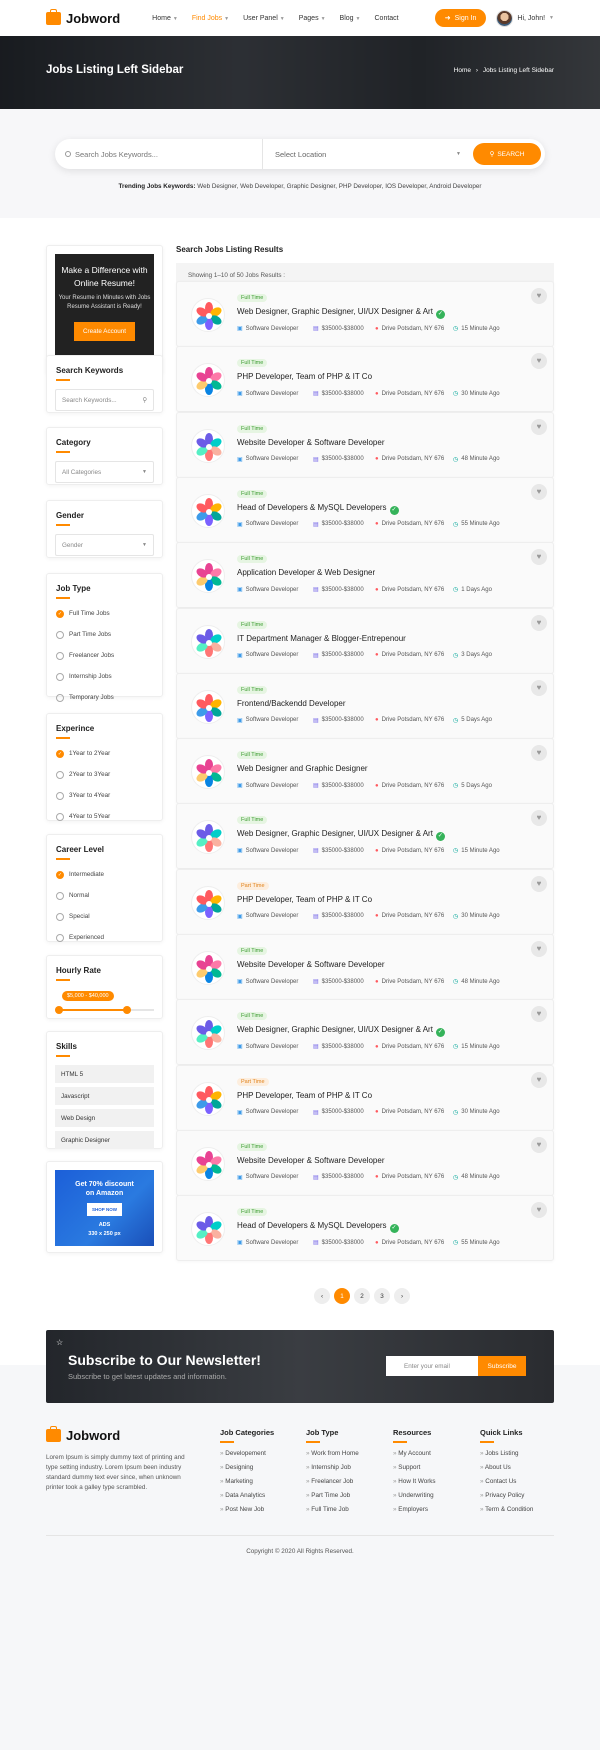 This screenshot has height=1750, width=600. What do you see at coordinates (109, 676) in the screenshot?
I see `job-type-option: Internship Jobs` at bounding box center [109, 676].